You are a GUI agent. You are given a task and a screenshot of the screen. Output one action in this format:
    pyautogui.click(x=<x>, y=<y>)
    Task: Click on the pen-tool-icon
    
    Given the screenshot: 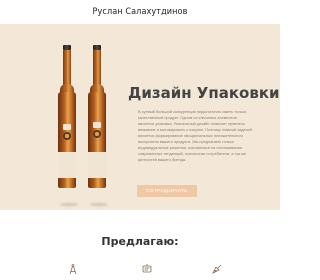 What is the action you would take?
    pyautogui.click(x=217, y=269)
    